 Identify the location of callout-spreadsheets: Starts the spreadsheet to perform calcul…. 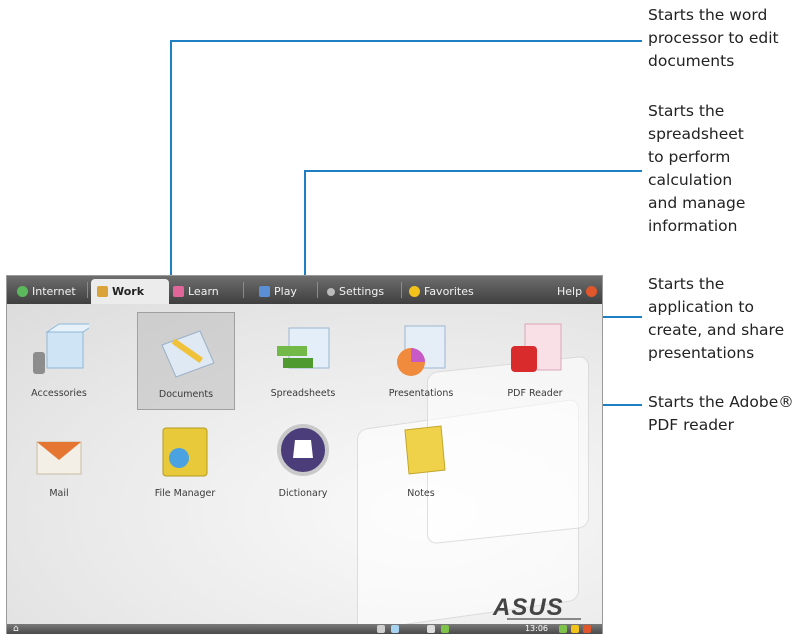
(697, 168).